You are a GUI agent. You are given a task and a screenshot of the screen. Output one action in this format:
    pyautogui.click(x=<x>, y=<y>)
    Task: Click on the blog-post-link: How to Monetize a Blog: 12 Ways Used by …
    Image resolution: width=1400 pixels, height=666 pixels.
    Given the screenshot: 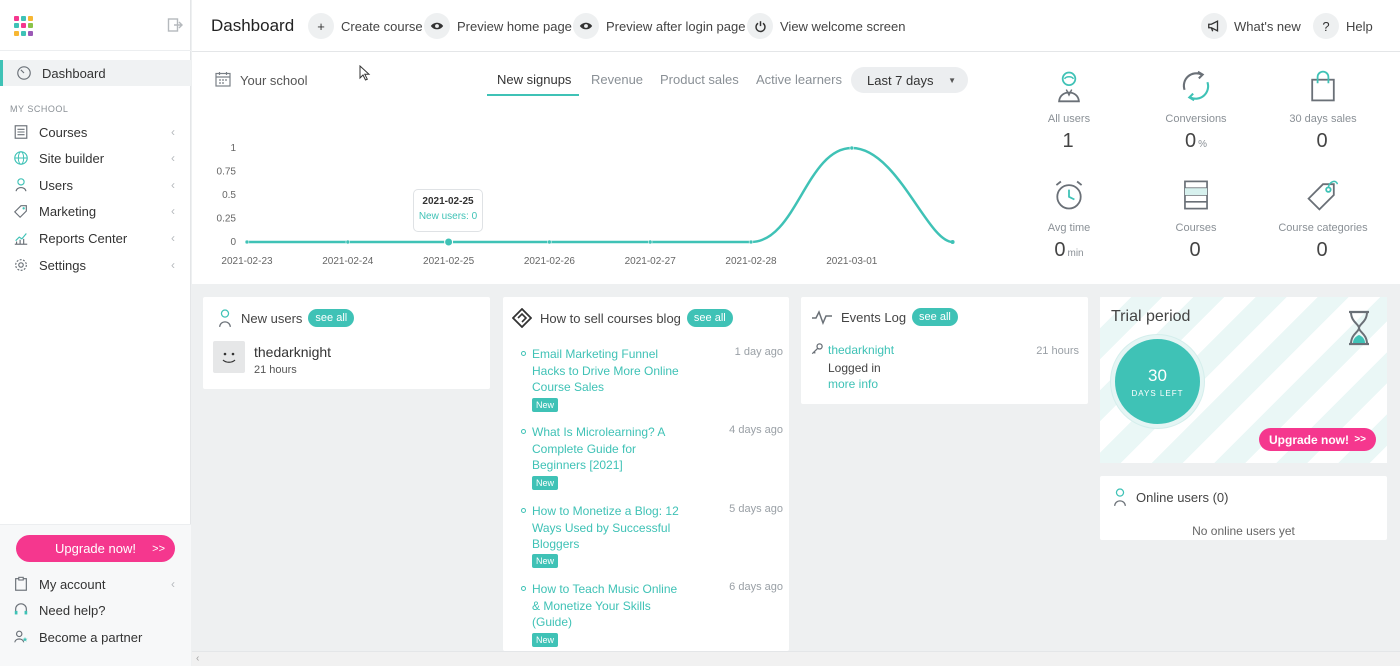 What is the action you would take?
    pyautogui.click(x=607, y=528)
    